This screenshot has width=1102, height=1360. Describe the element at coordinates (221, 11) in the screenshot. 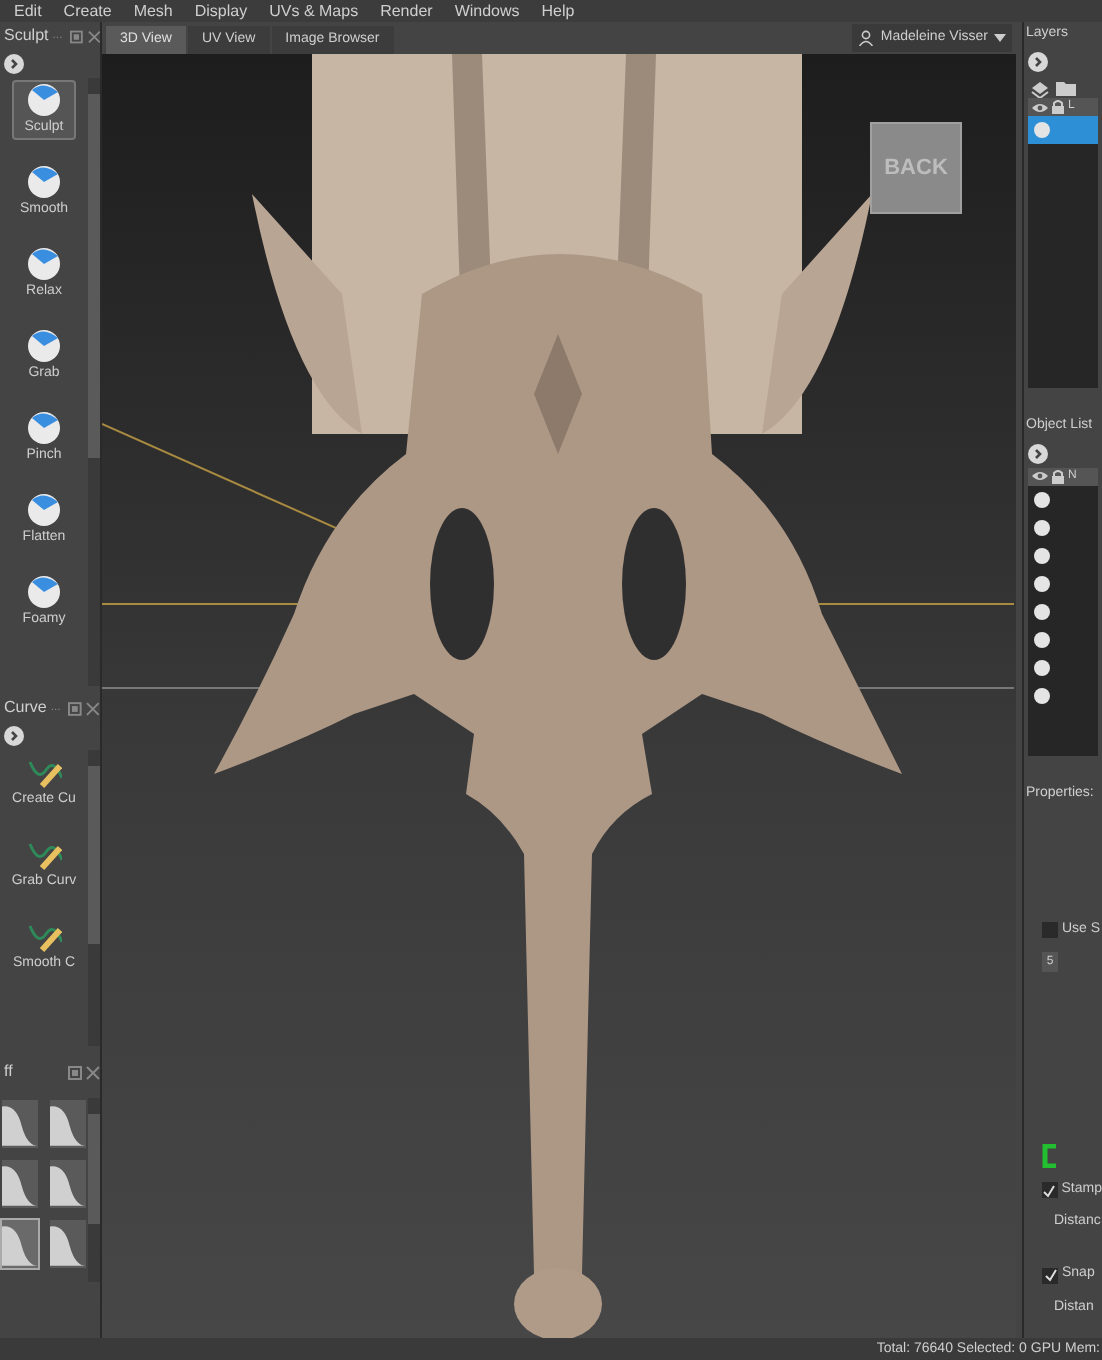

I see `menu-item: Display` at that location.